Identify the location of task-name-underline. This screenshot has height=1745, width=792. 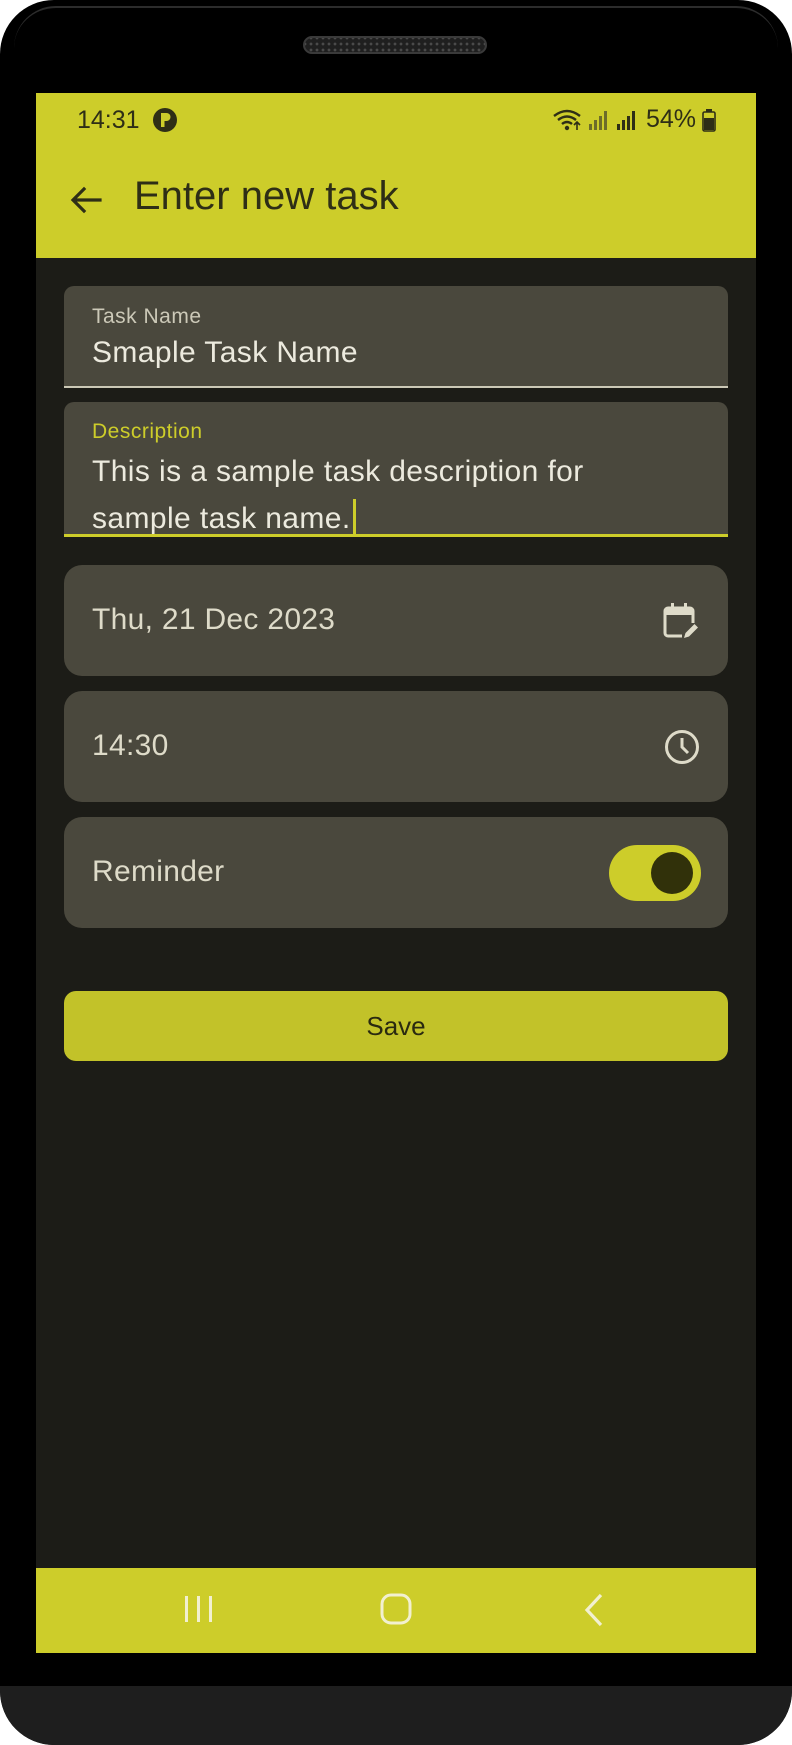
(396, 387).